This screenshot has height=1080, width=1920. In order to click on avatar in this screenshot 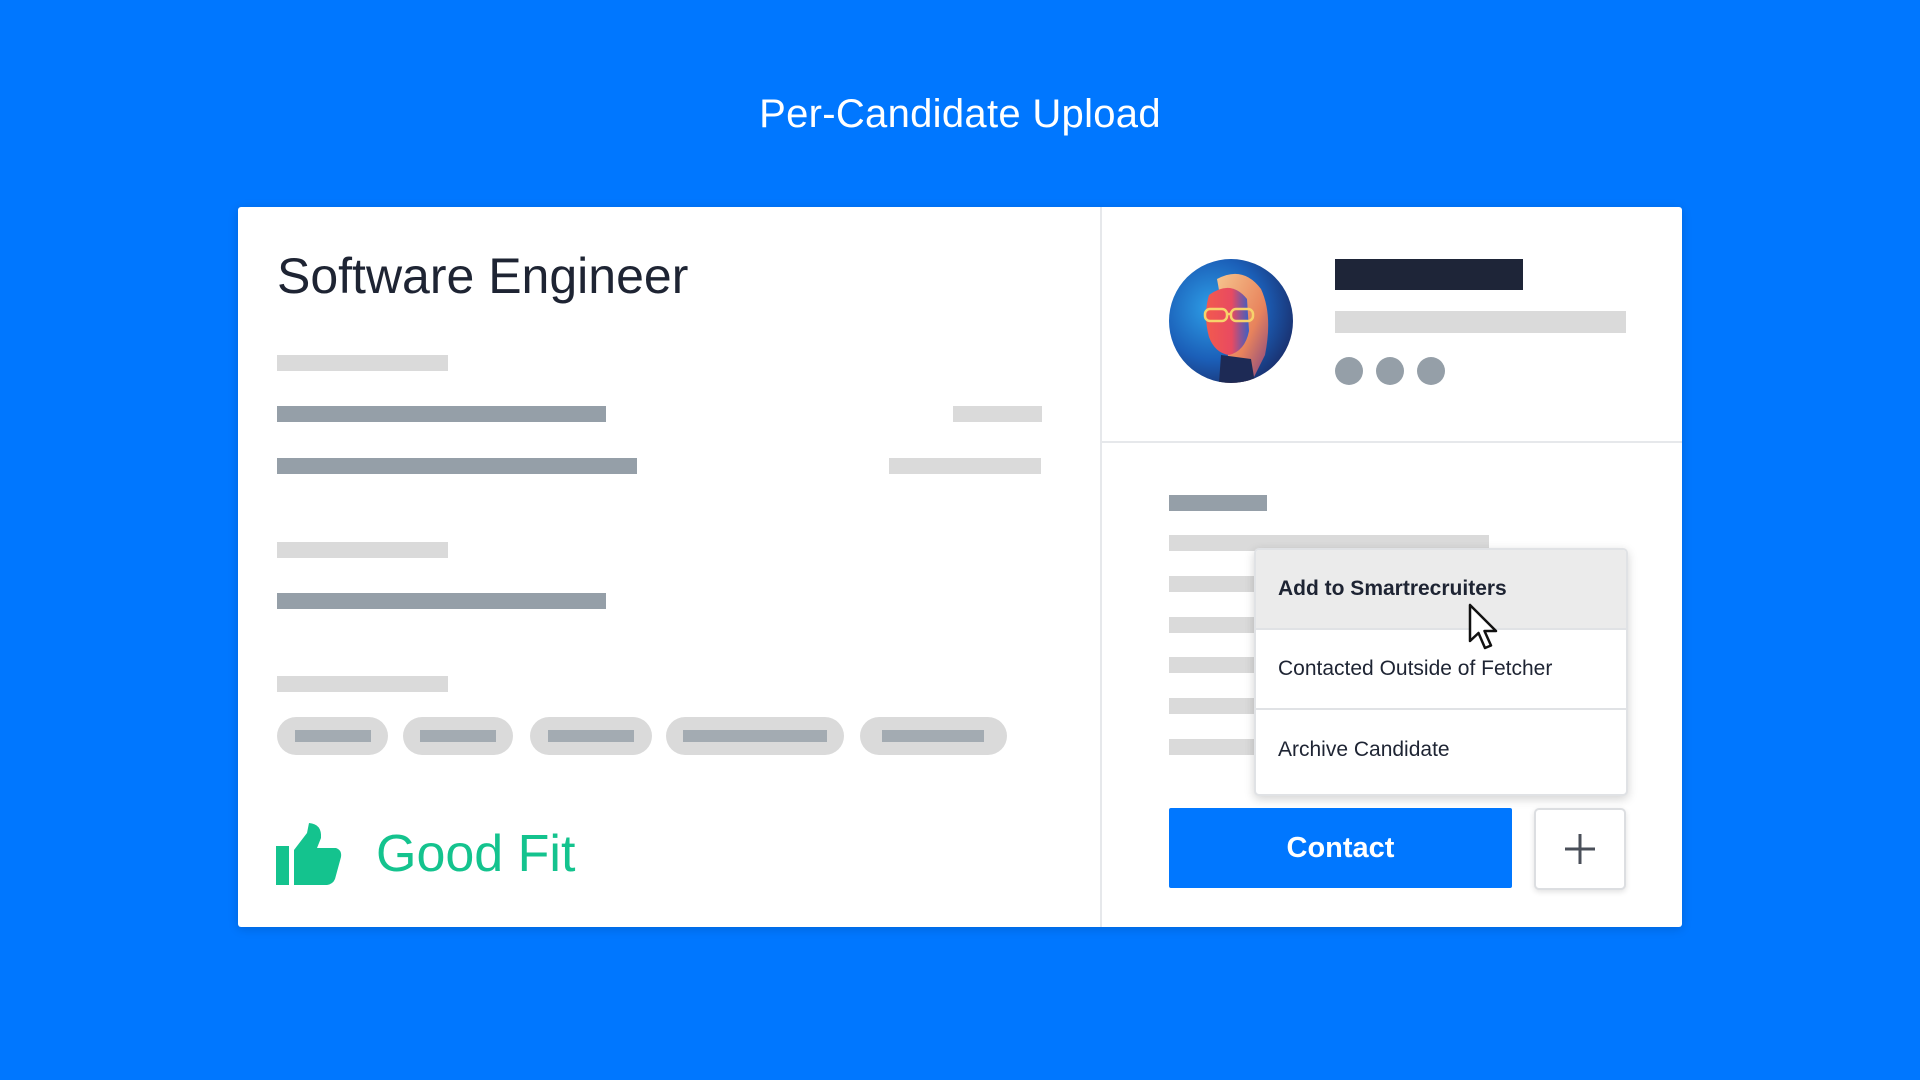, I will do `click(1231, 321)`.